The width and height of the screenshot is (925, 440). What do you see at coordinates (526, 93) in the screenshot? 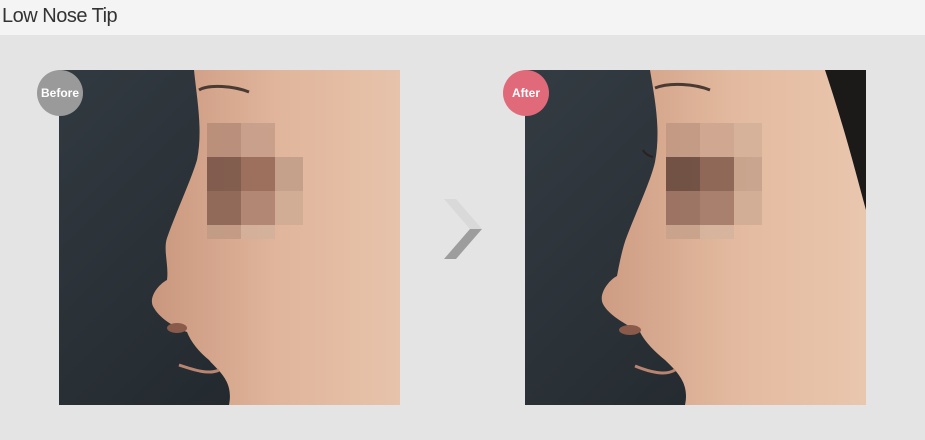
I see `after-badge: After` at bounding box center [526, 93].